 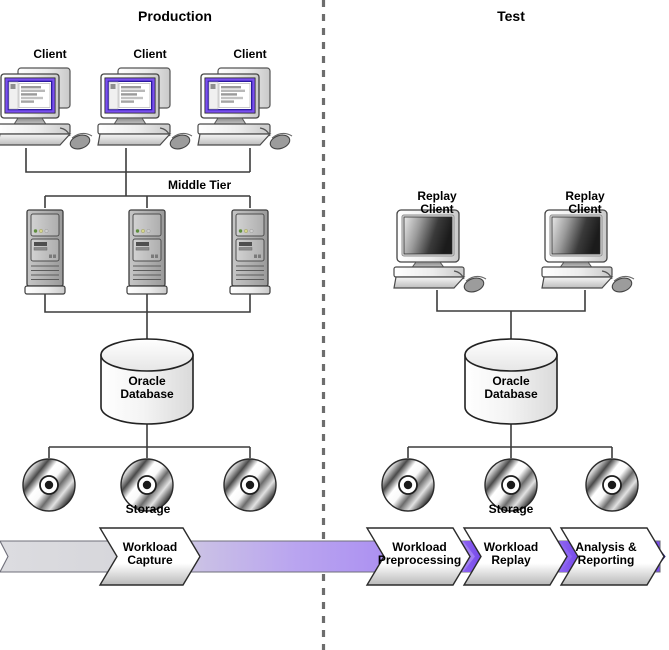 I want to click on page-title-test: Test, so click(x=511, y=16).